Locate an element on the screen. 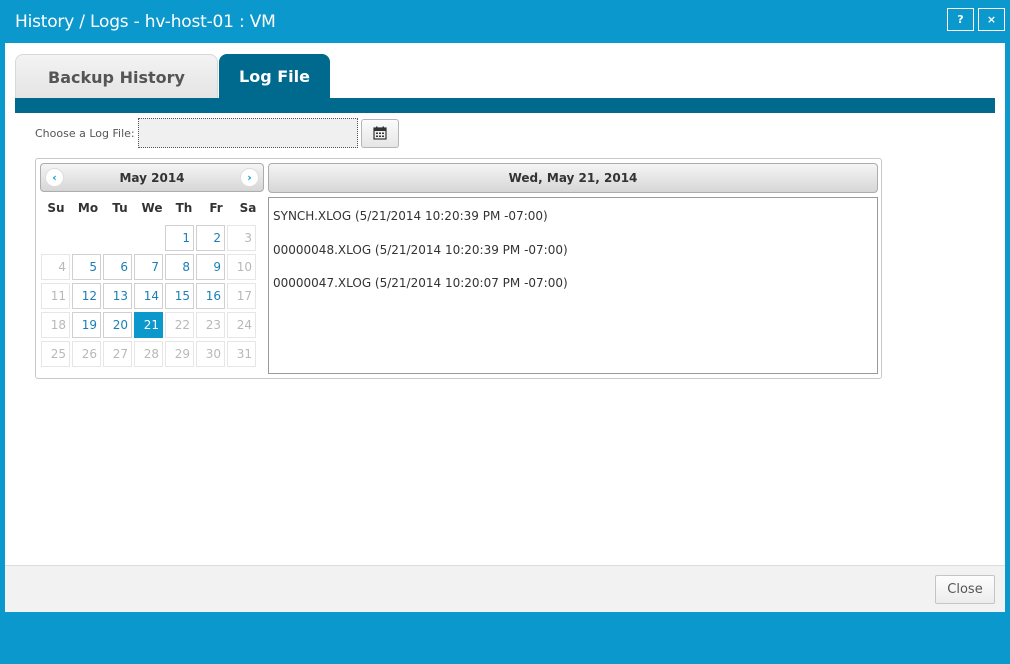  calendar-icon is located at coordinates (380, 133).